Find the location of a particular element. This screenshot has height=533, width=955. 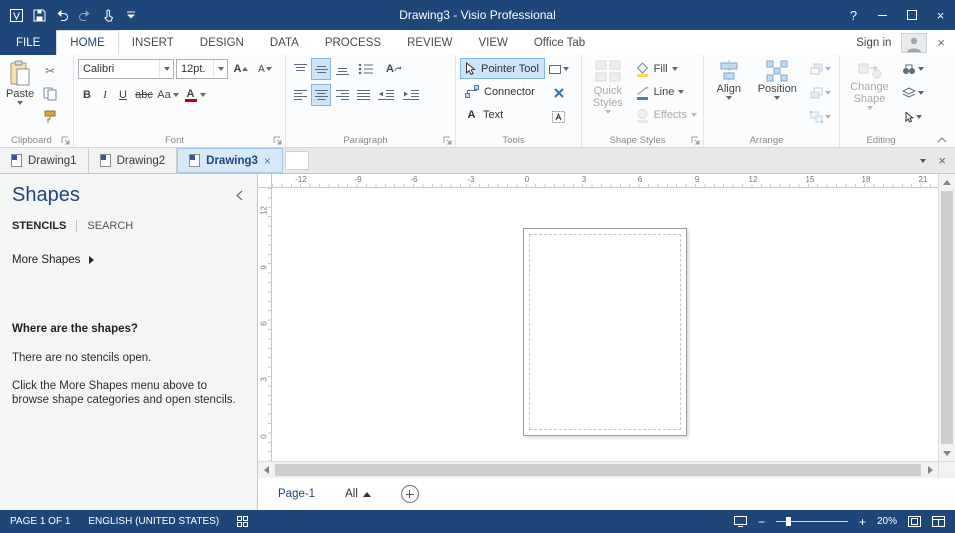

align-top-button is located at coordinates (300, 69).